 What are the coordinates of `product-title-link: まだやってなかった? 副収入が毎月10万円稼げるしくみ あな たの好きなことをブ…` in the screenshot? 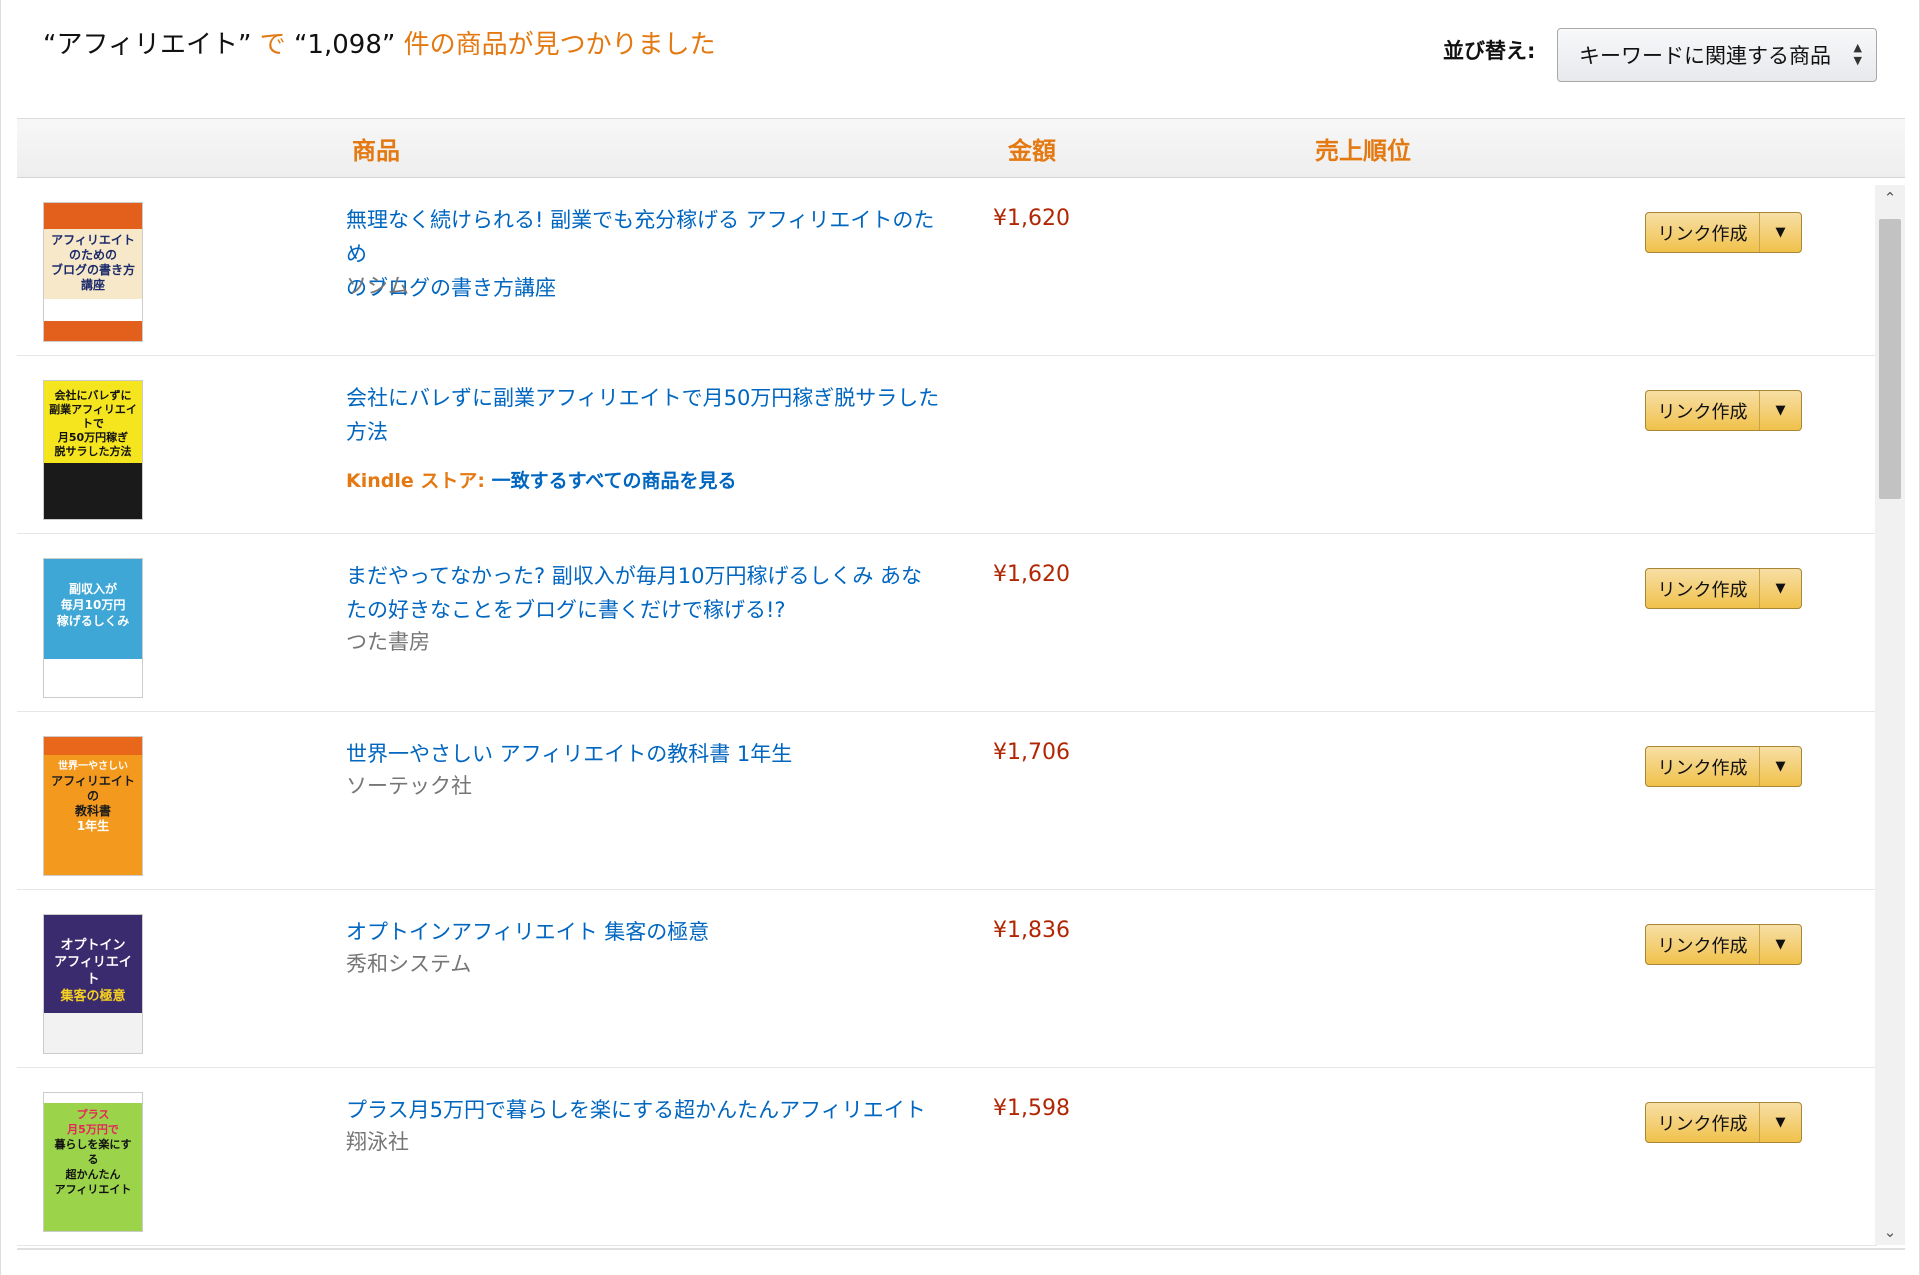 It's located at (646, 593).